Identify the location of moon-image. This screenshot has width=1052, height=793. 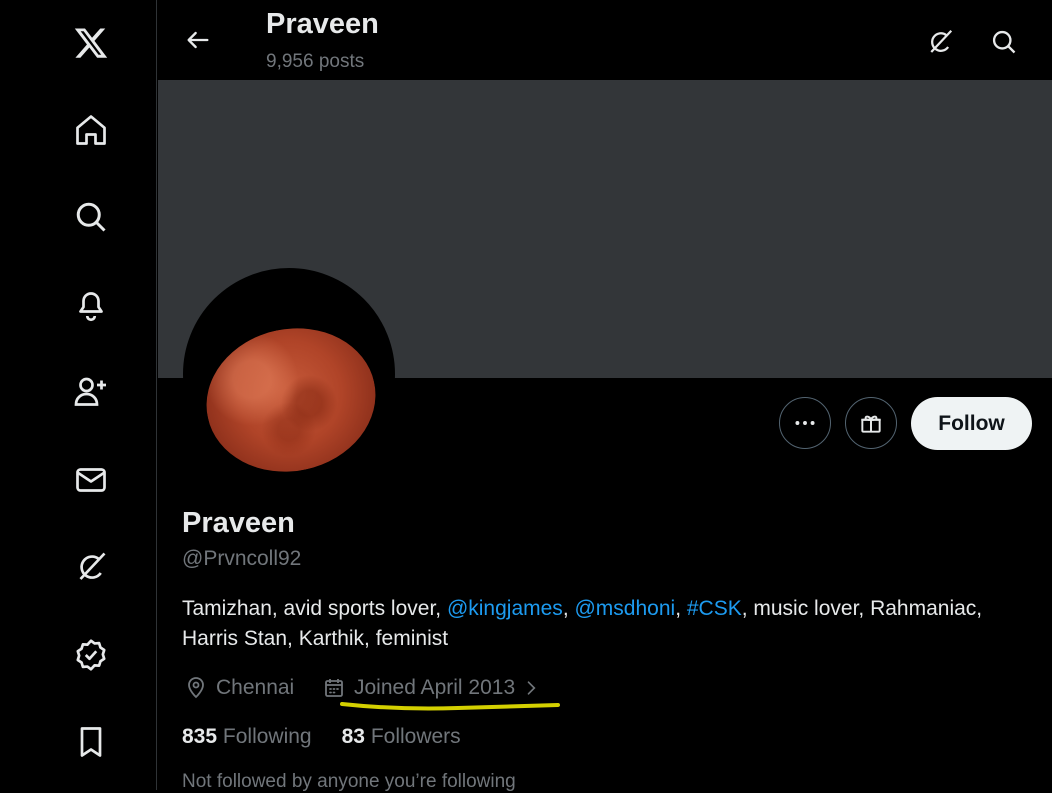
(291, 394).